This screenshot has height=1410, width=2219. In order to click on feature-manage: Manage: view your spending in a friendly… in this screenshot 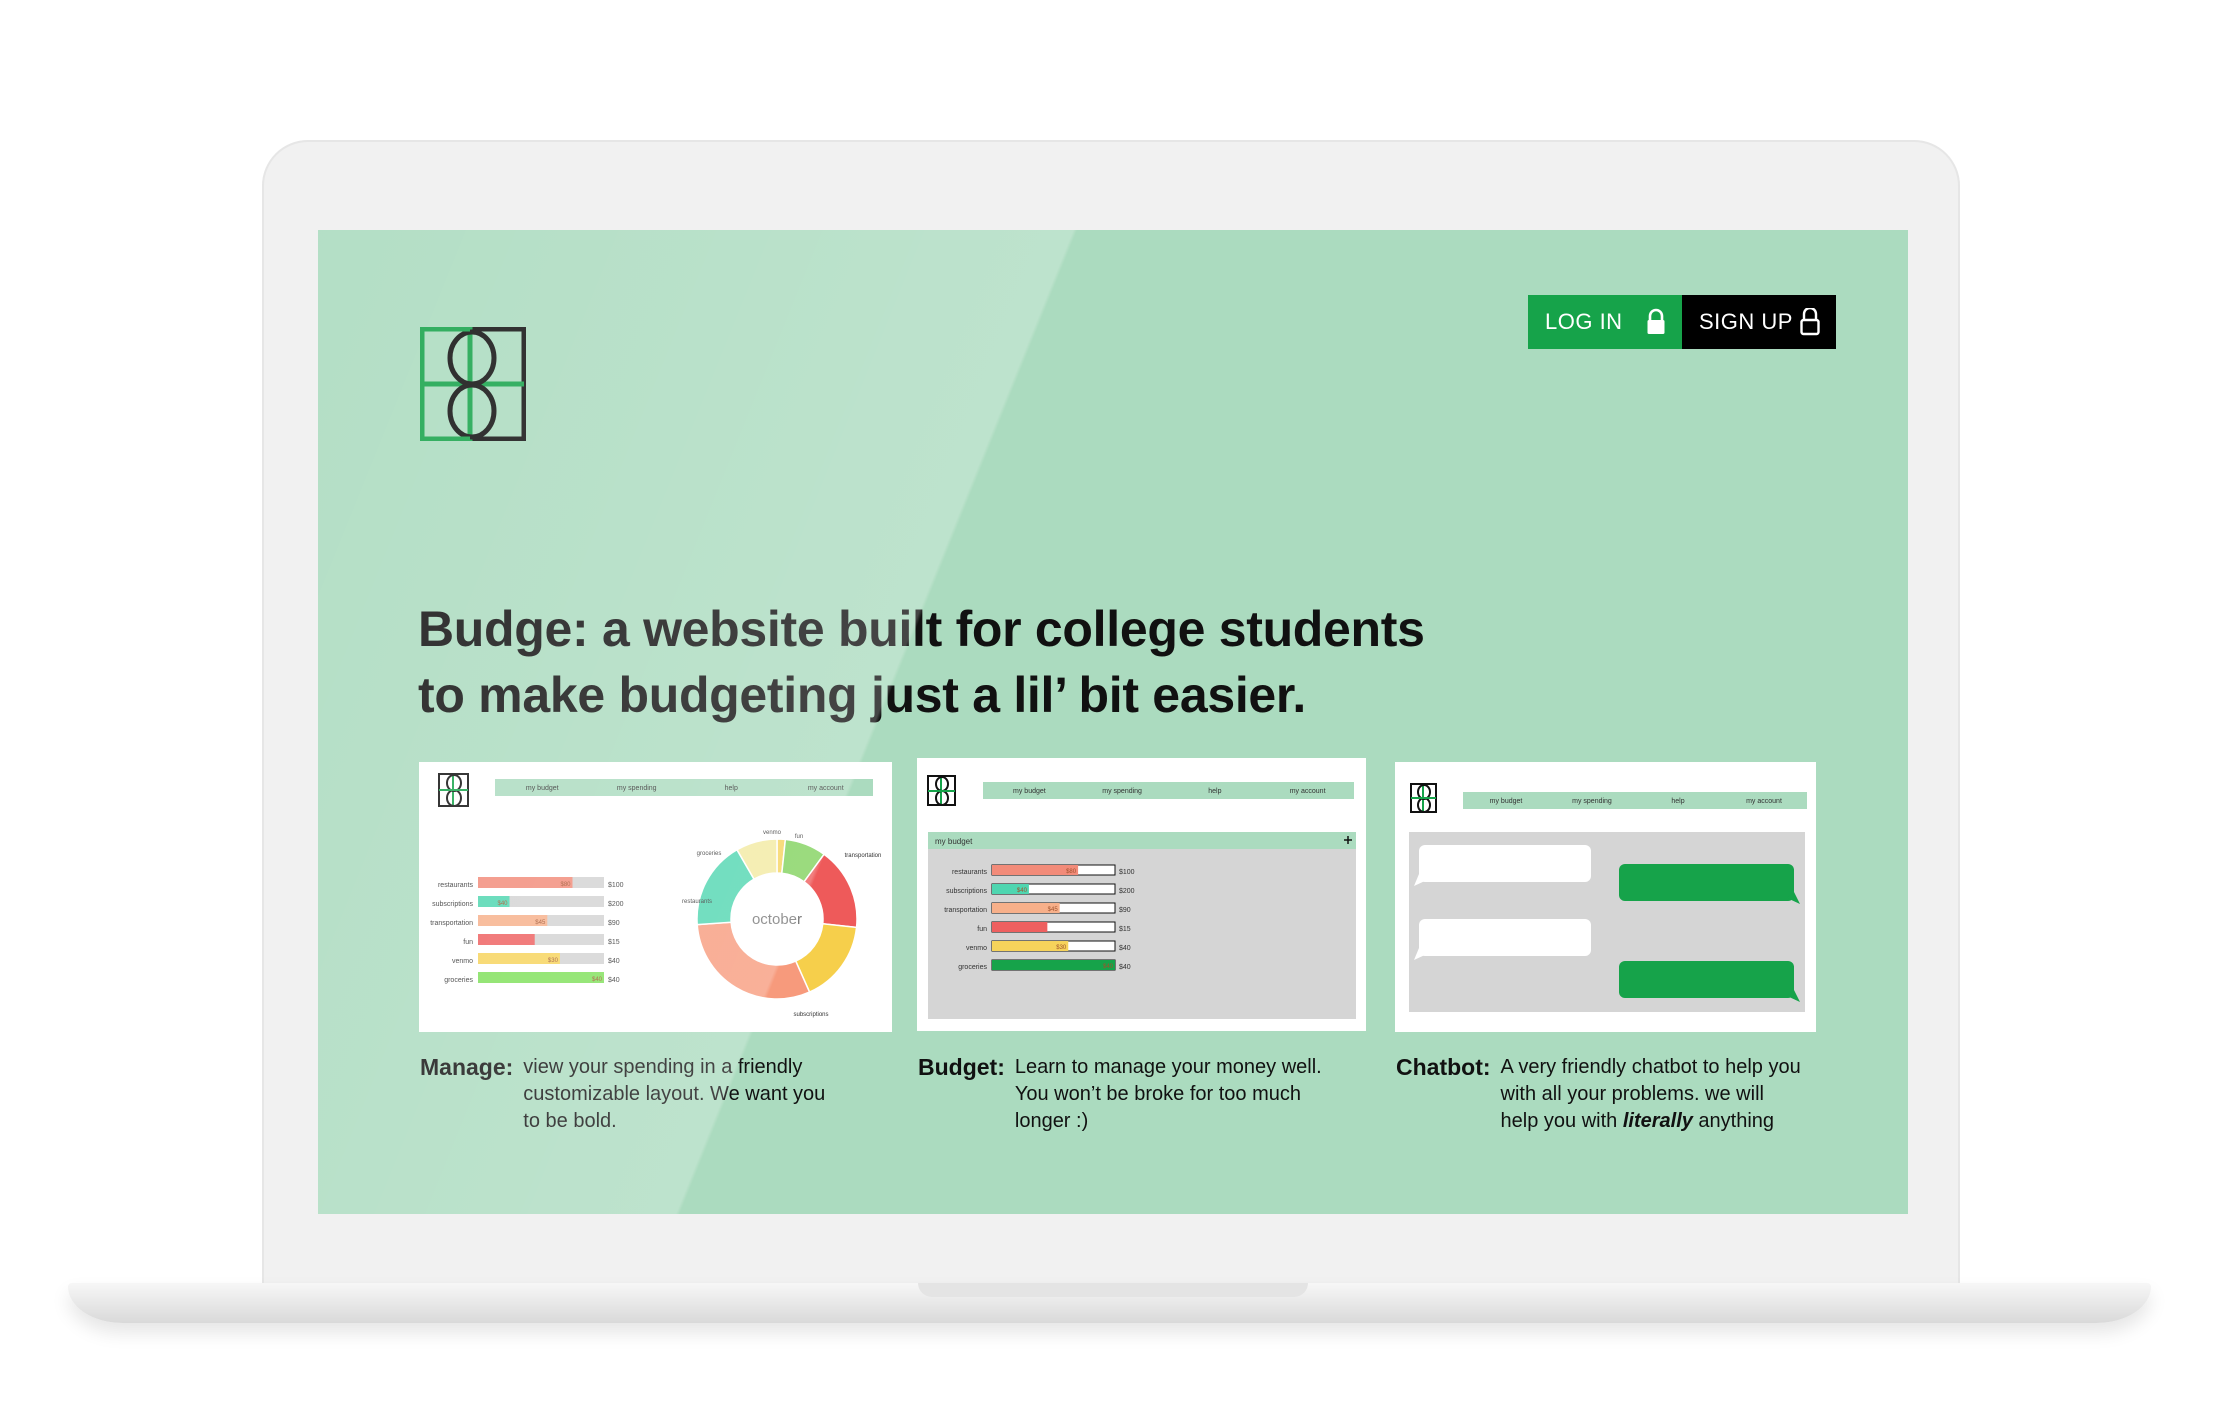, I will do `click(640, 1094)`.